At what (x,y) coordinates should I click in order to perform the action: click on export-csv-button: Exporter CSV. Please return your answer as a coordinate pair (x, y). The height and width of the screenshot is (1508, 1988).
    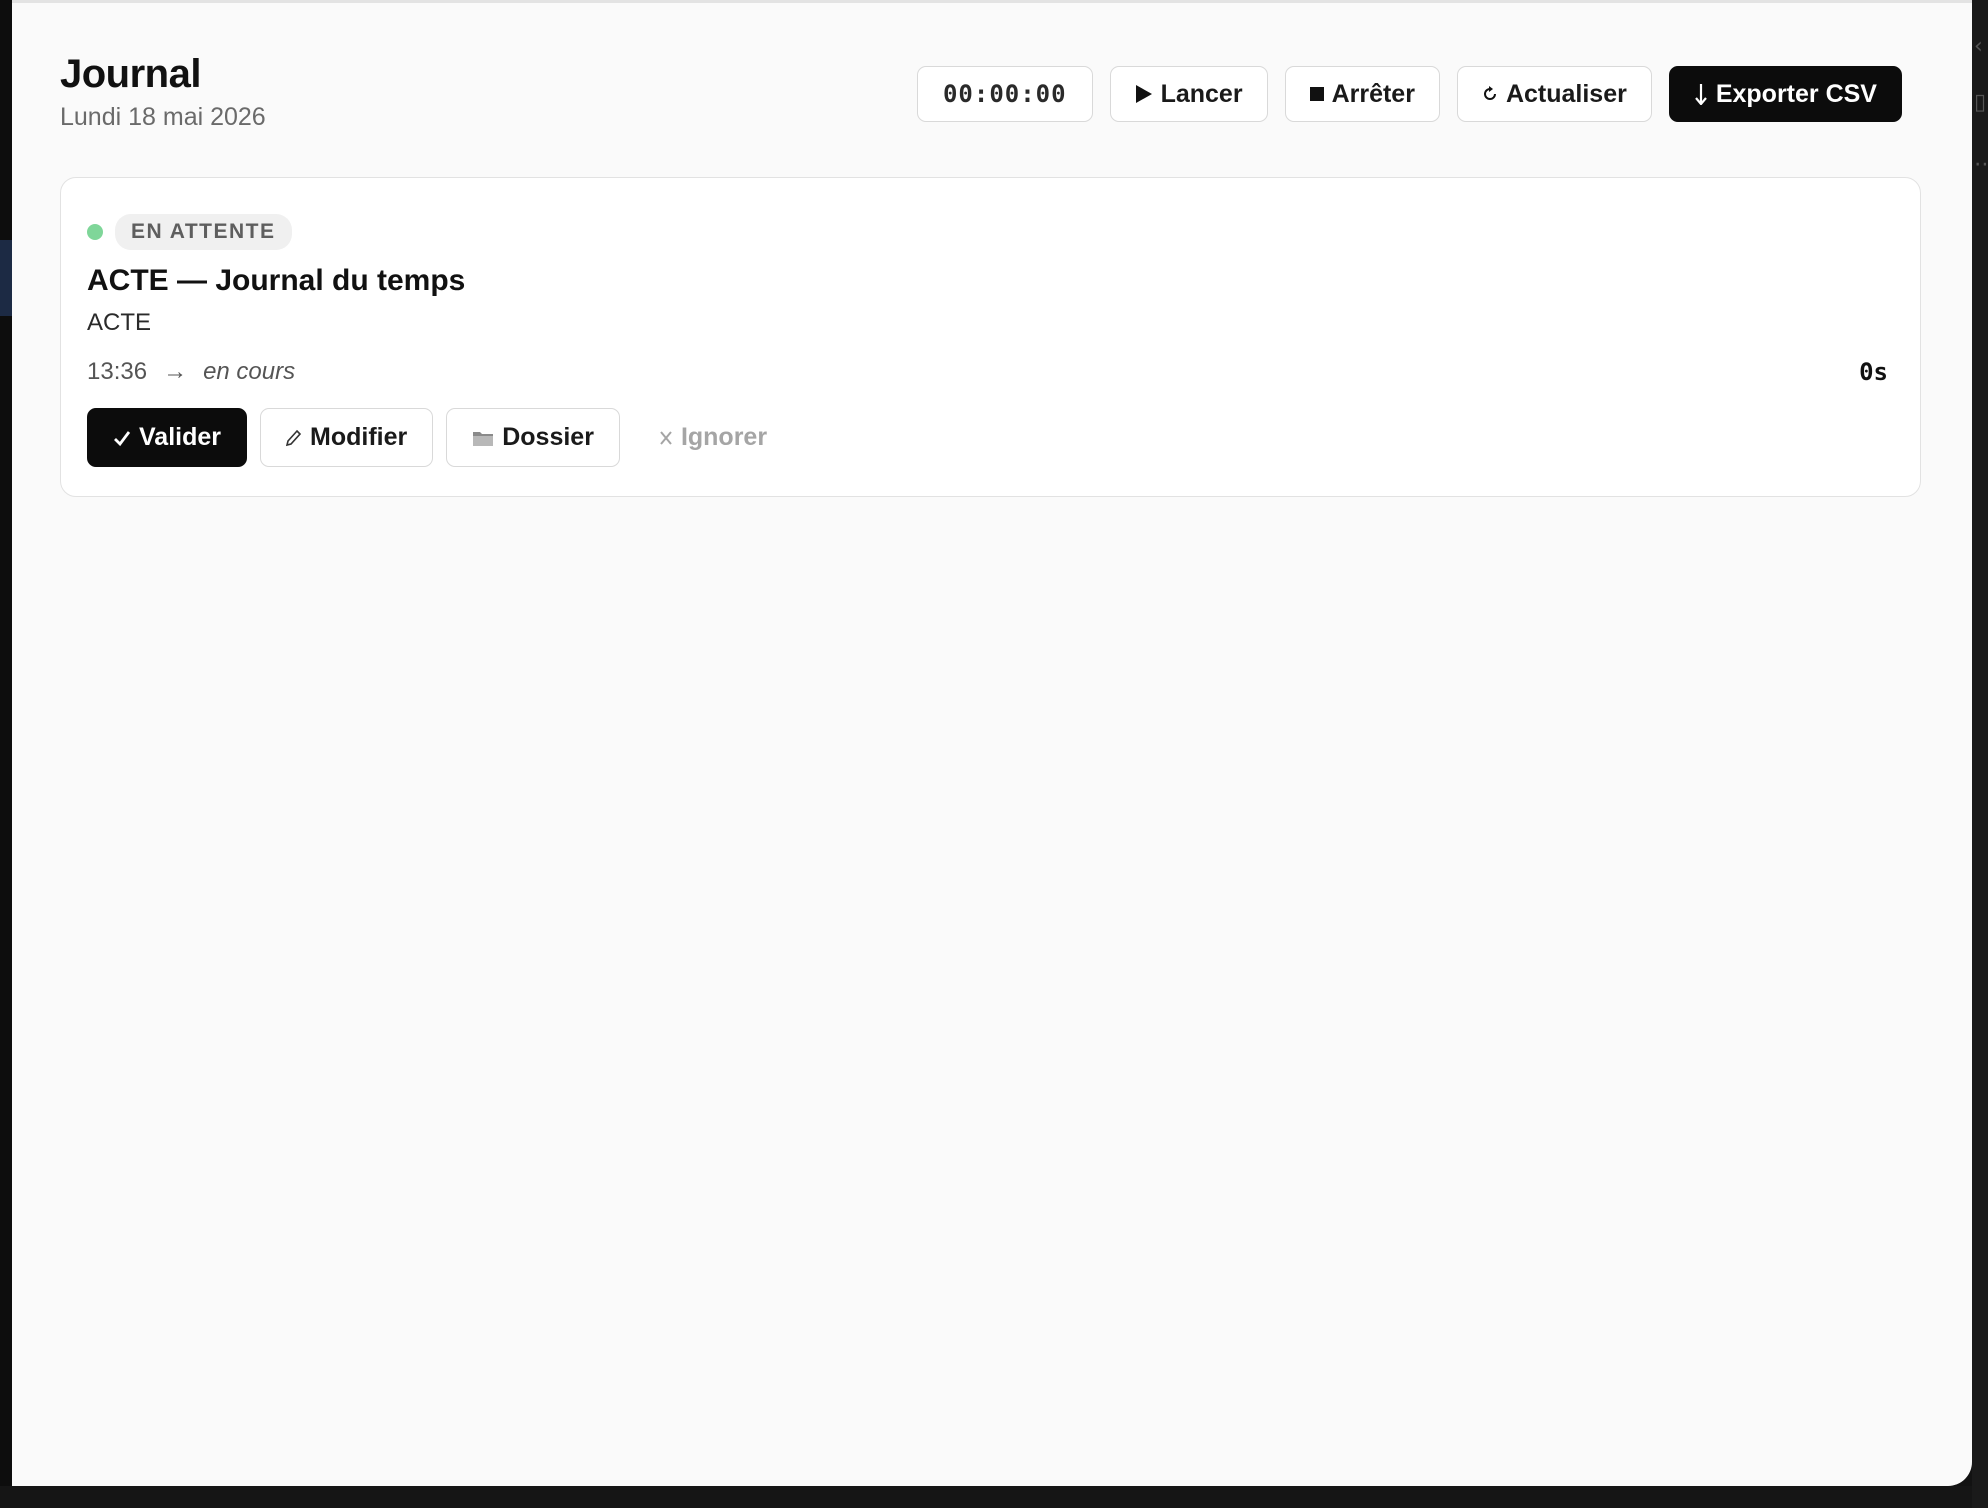
    Looking at the image, I should click on (1785, 94).